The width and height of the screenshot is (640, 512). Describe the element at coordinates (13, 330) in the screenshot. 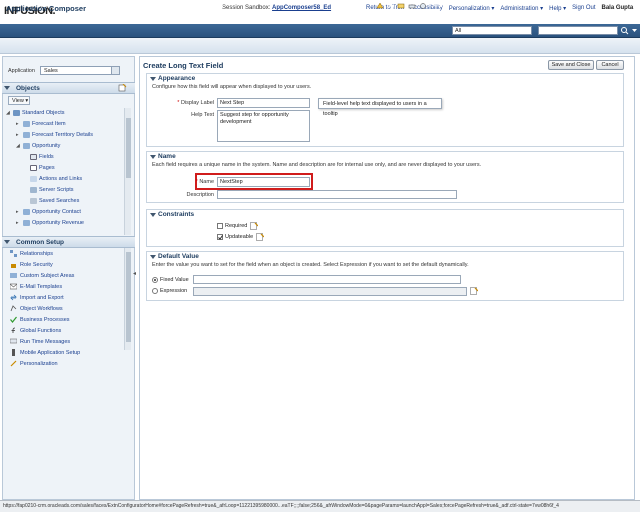

I see `function-icon` at that location.